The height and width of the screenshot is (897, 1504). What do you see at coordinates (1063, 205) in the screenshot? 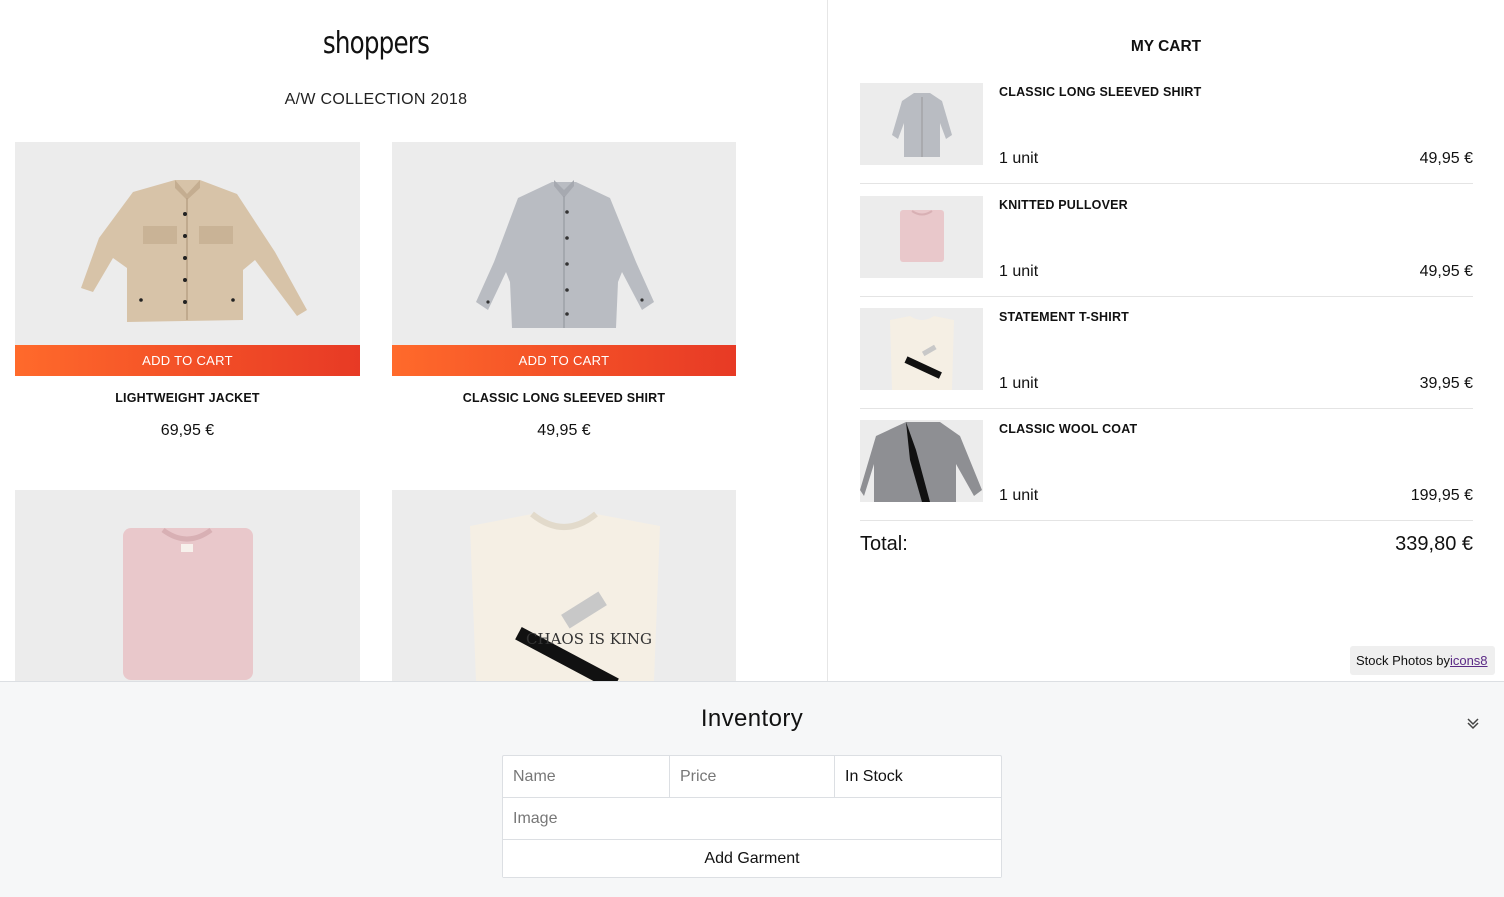
I see `cart-item-name: KNITTED PULLOVER` at bounding box center [1063, 205].